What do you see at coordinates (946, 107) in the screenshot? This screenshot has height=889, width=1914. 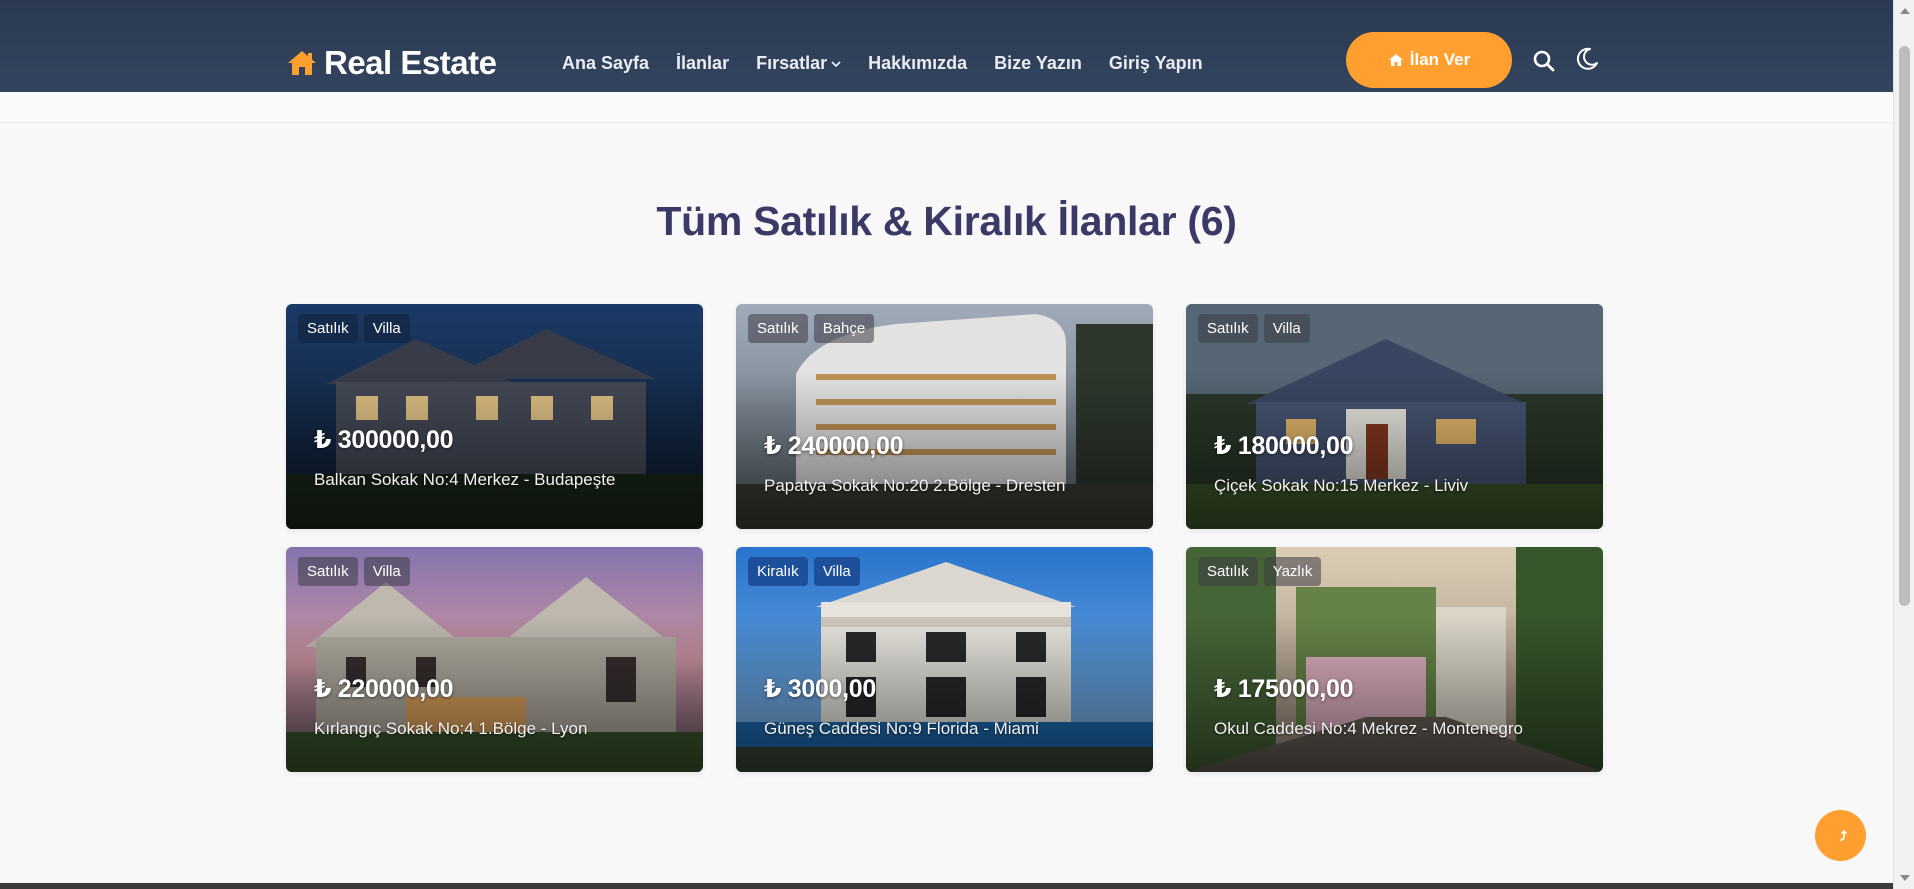 I see `sub-header-strip` at bounding box center [946, 107].